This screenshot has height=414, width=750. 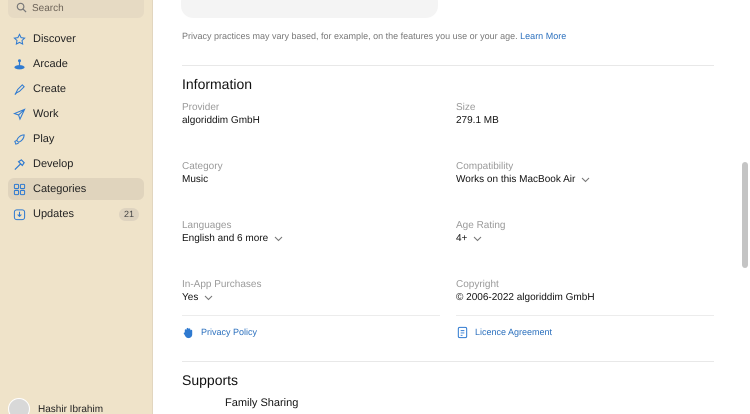 I want to click on sidebar-item: Develop, so click(x=76, y=164).